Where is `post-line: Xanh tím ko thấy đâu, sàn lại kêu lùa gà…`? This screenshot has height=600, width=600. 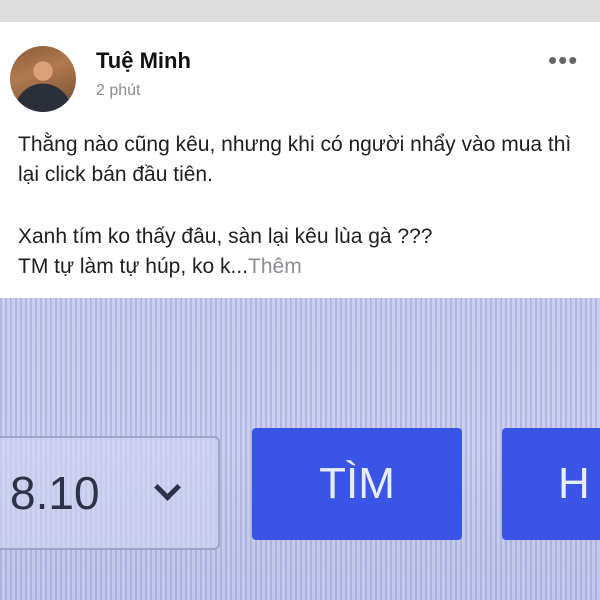 post-line: Xanh tím ko thấy đâu, sàn lại kêu lùa gà… is located at coordinates (225, 236).